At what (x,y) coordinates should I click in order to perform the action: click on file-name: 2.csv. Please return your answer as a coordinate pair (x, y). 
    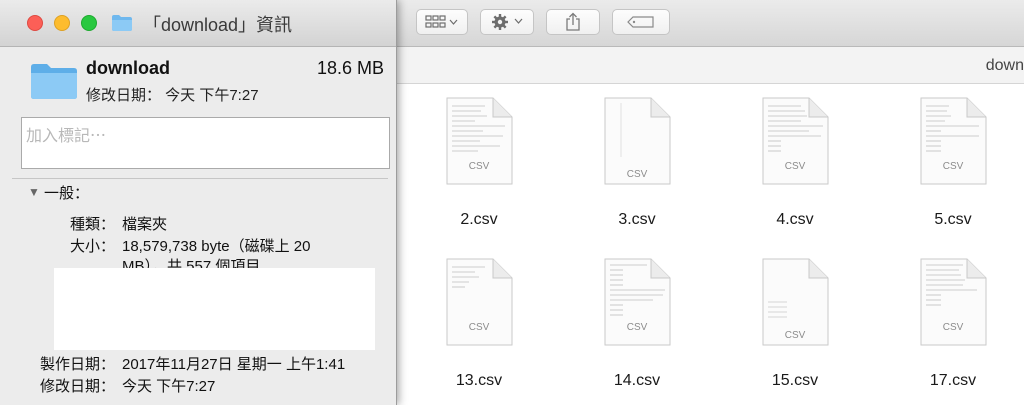
    Looking at the image, I should click on (479, 219).